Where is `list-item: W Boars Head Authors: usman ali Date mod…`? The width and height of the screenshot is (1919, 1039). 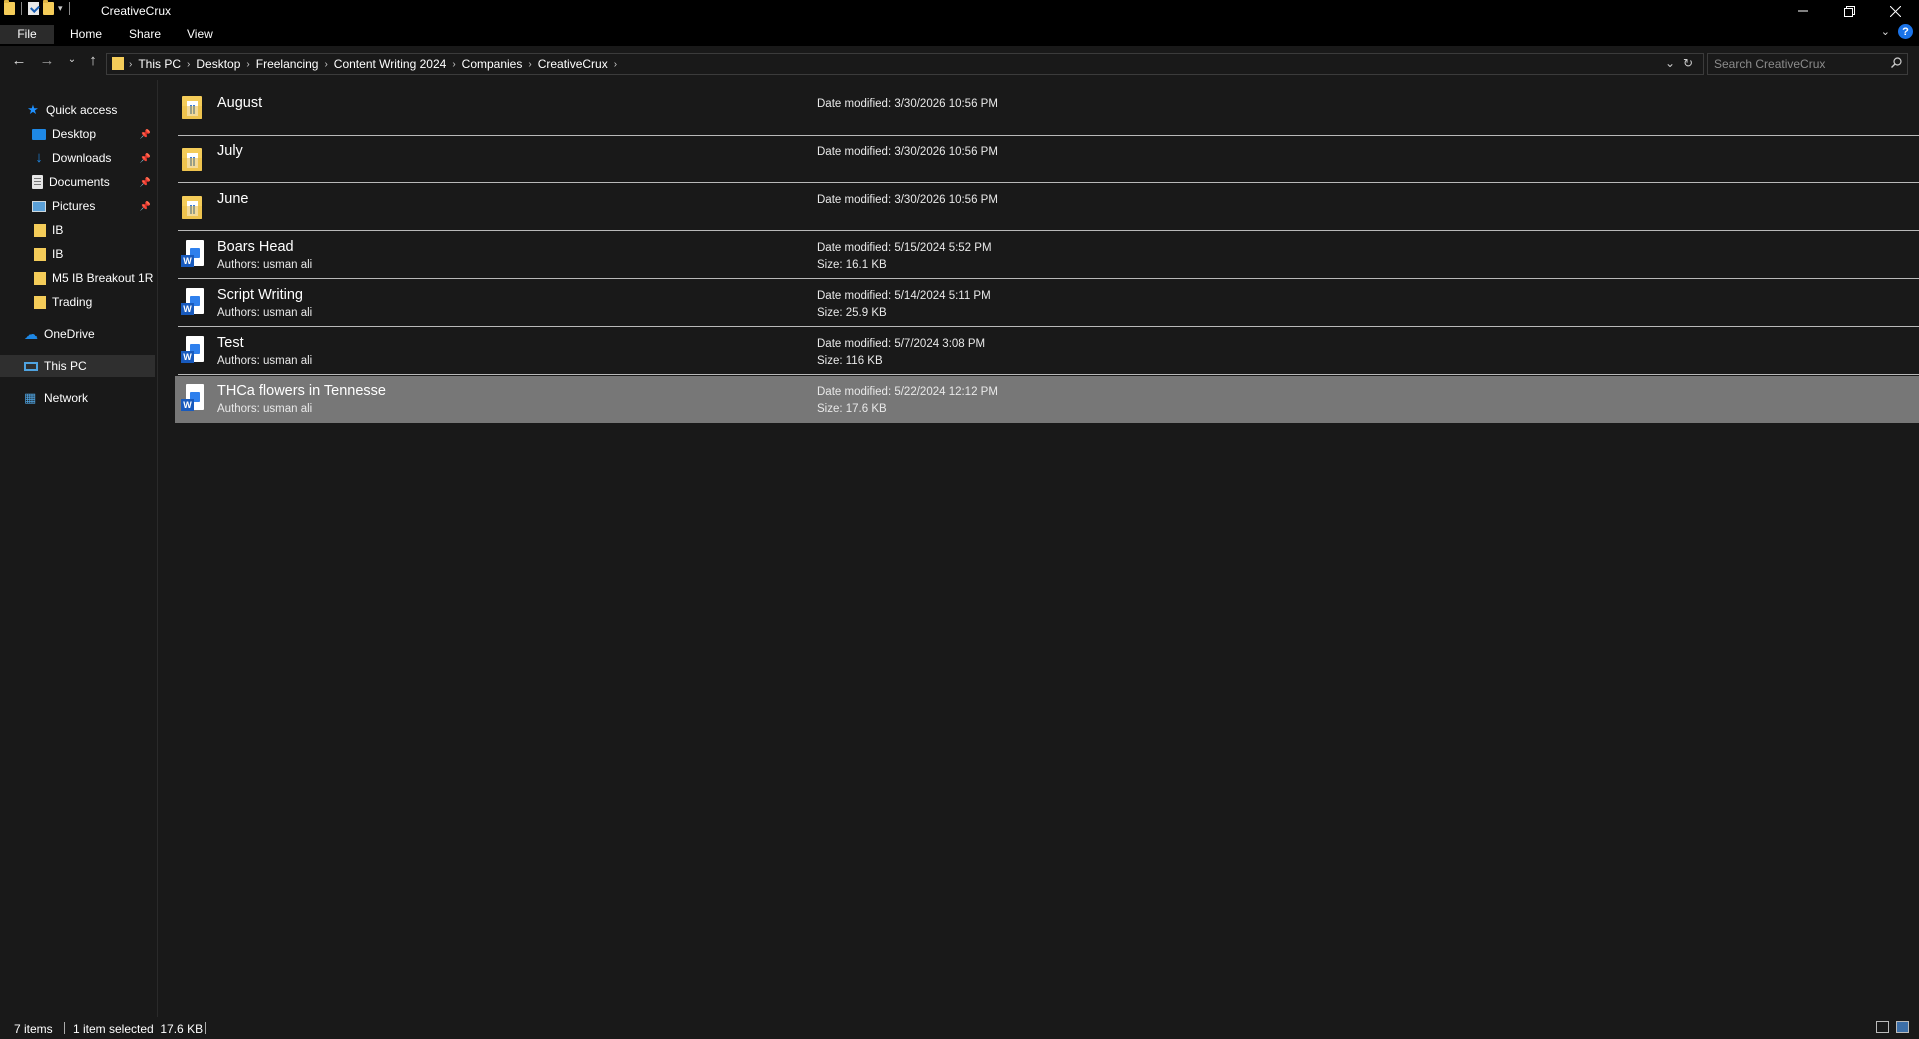 list-item: W Boars Head Authors: usman ali Date mod… is located at coordinates (1048, 255).